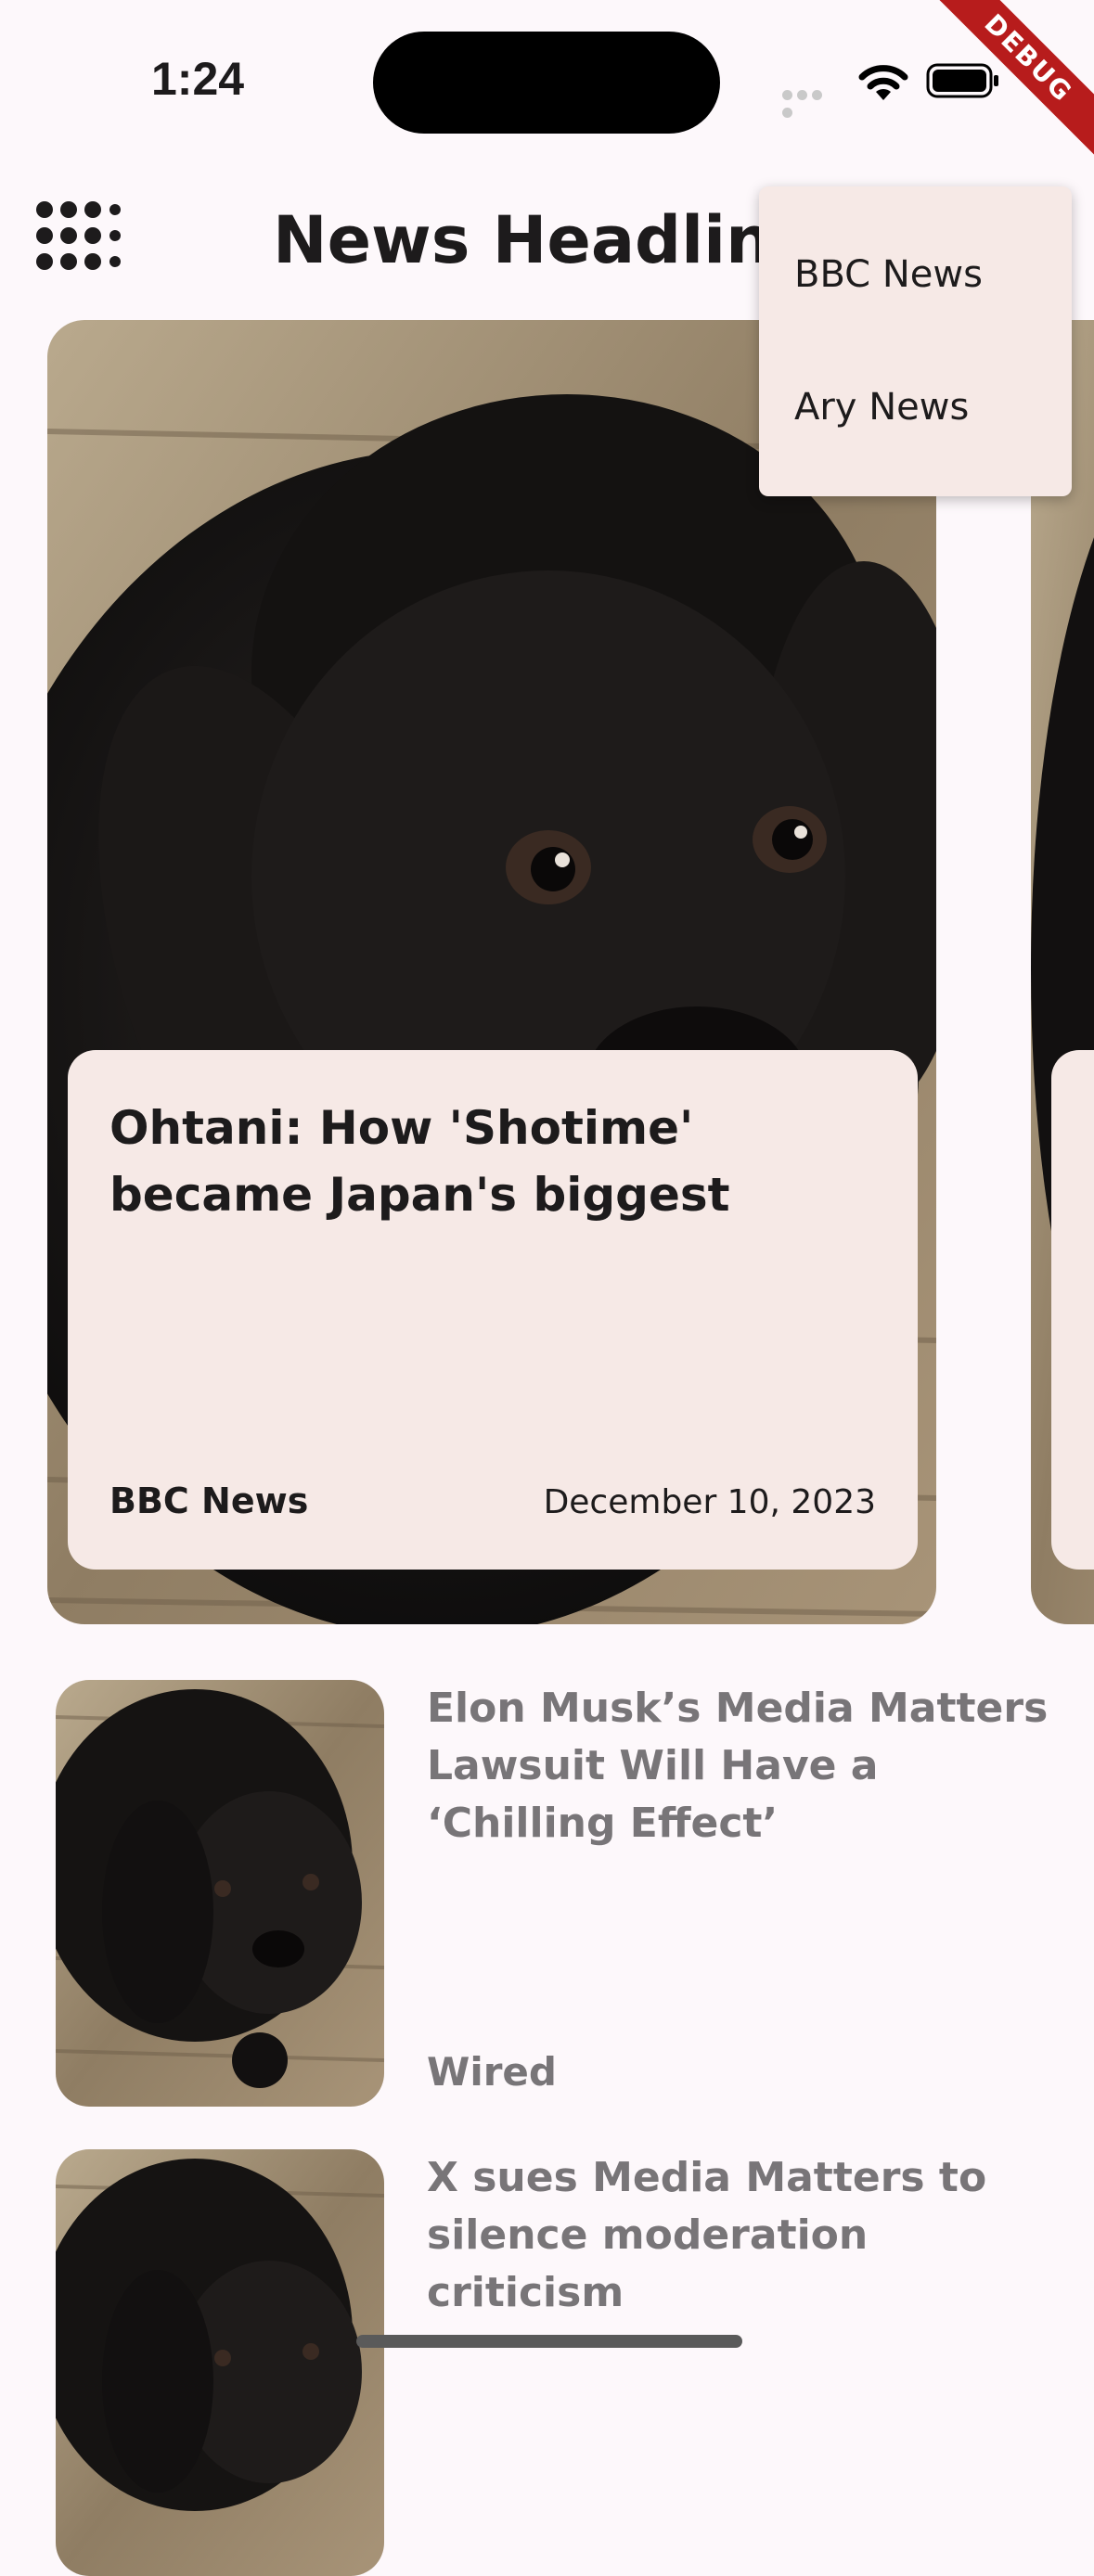 This screenshot has width=1094, height=2576. What do you see at coordinates (883, 82) in the screenshot?
I see `wifi-icon` at bounding box center [883, 82].